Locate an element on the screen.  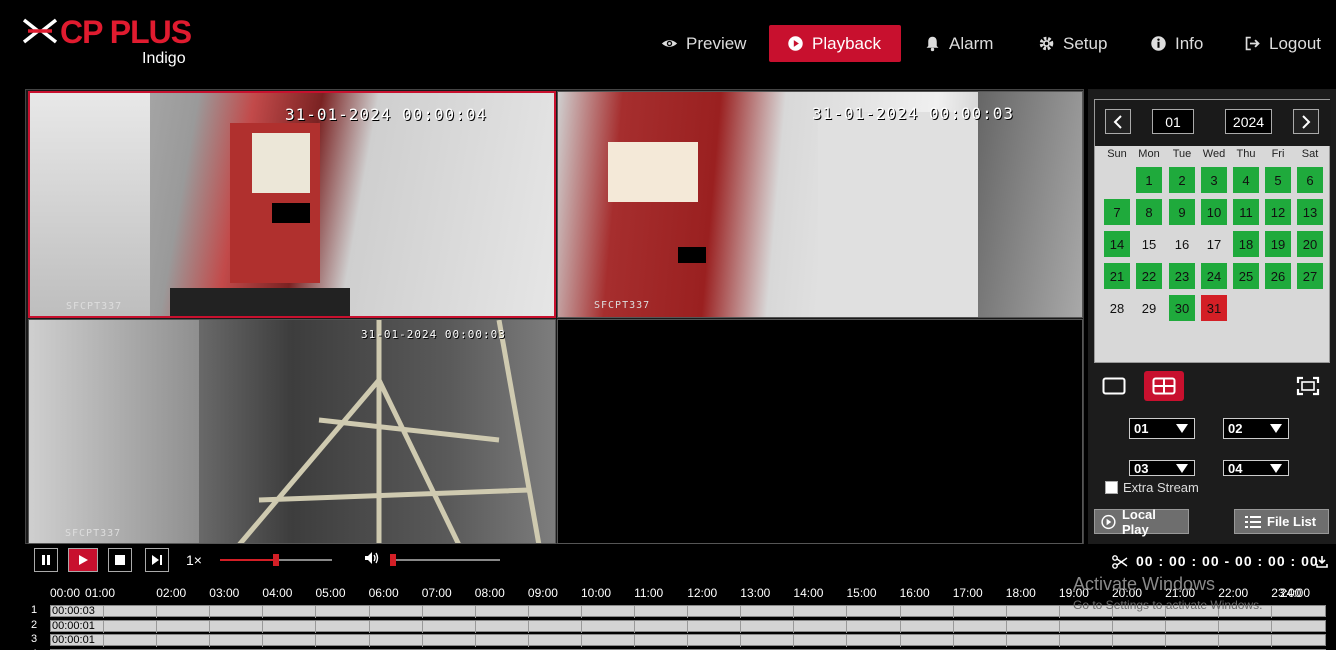
calendar-day: 12 is located at coordinates (1278, 212).